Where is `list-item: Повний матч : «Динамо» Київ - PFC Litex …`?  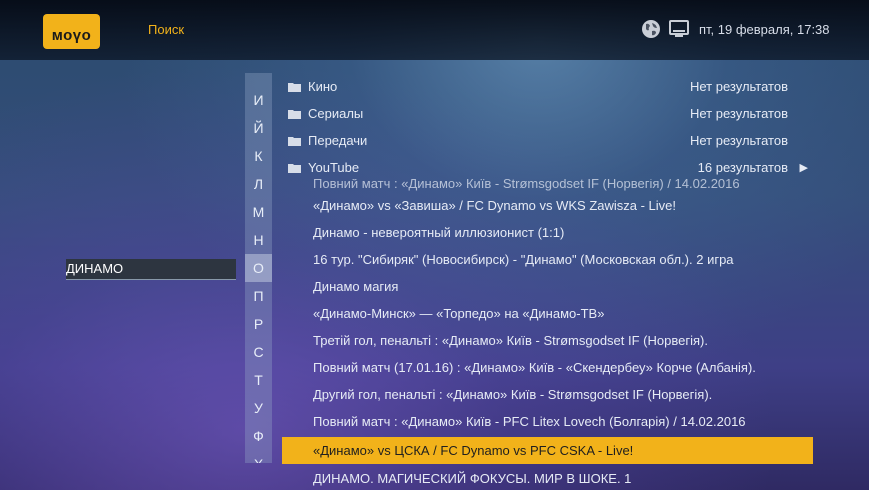
list-item: Повний матч : «Динамо» Київ - PFC Litex … is located at coordinates (547, 421).